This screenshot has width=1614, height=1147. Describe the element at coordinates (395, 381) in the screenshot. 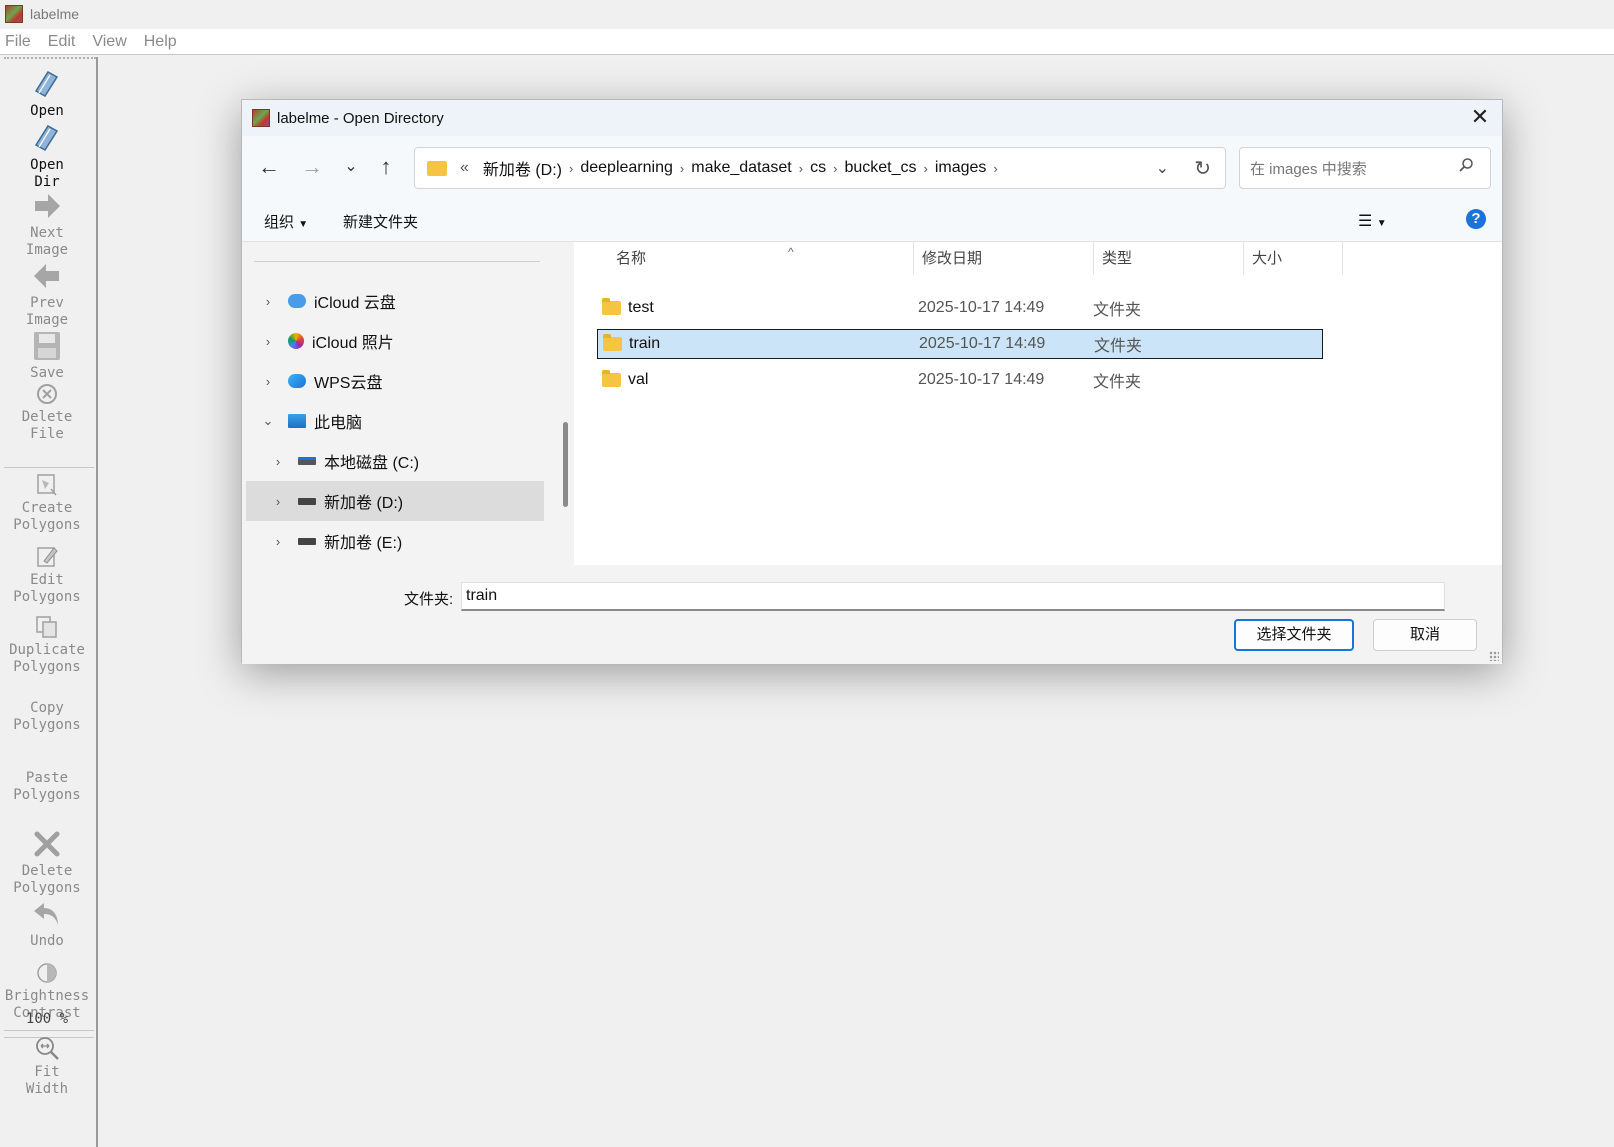

I see `nav-item-wps-cloud: › WPS云盘` at that location.